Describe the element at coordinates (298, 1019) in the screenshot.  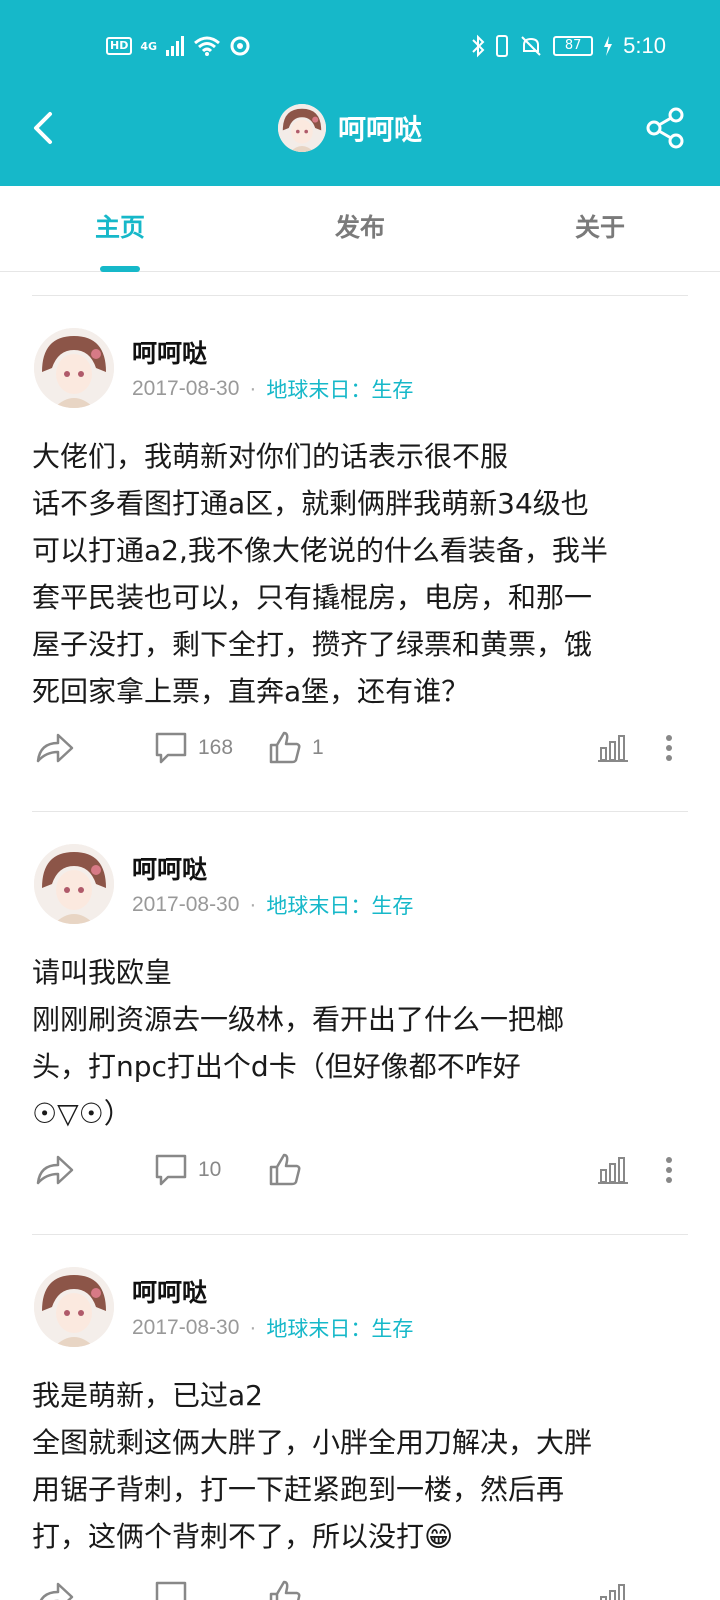
I see `content-line: 刚刚刷资源去一级林，看开出了什么一把榔` at that location.